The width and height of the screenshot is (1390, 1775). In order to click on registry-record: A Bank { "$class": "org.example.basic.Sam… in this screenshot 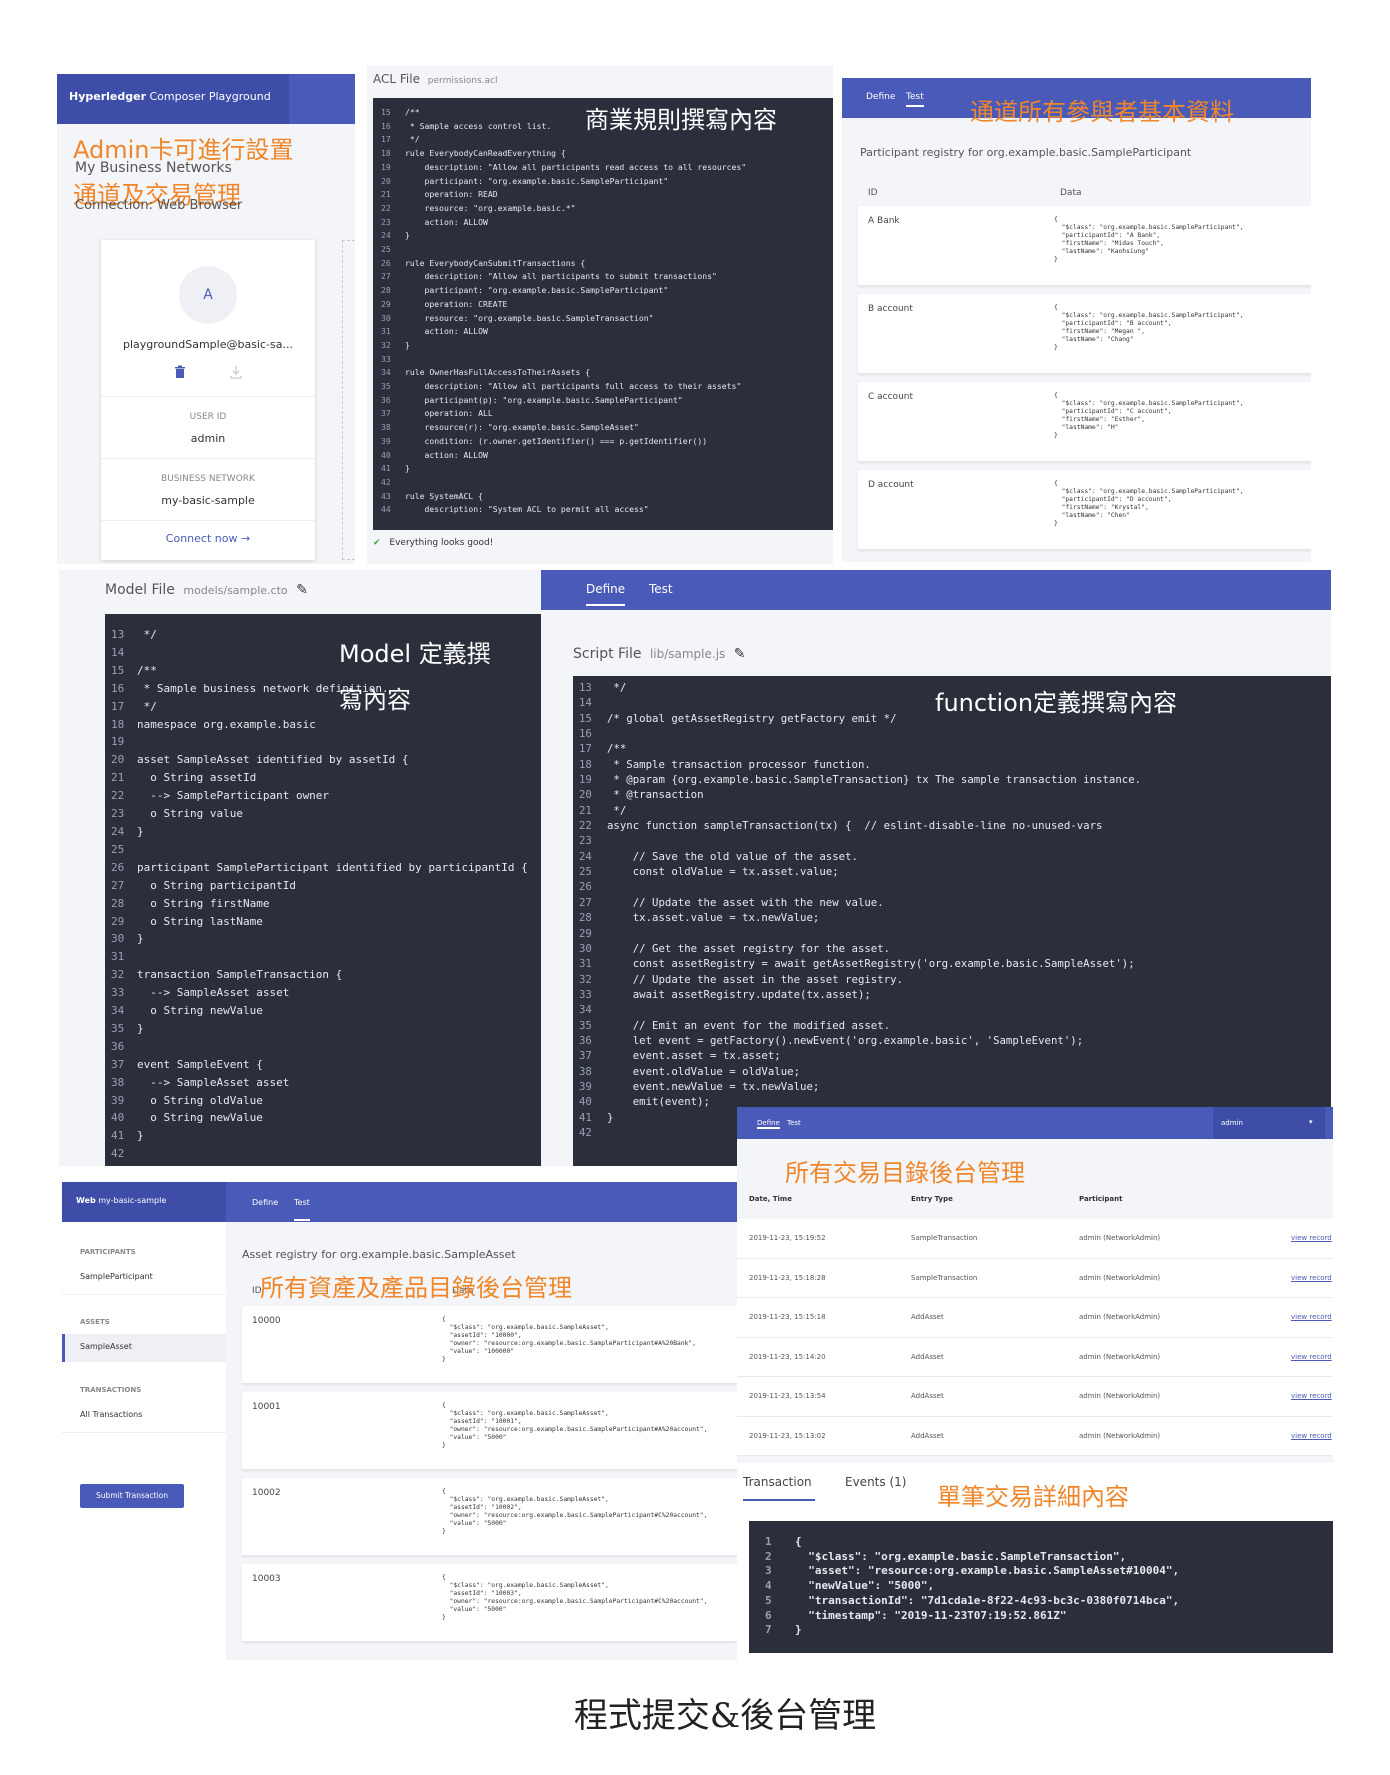, I will do `click(1084, 246)`.